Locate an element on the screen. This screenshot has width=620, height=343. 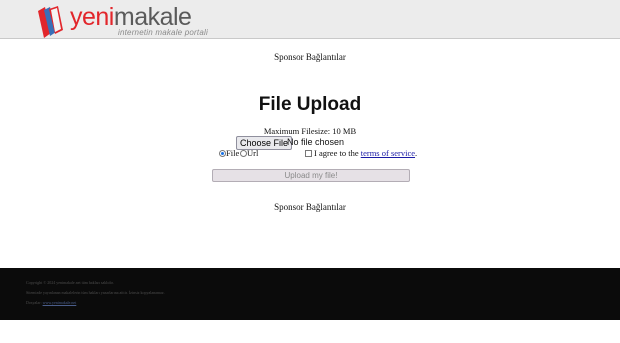
agree-suffix: . is located at coordinates (416, 153).